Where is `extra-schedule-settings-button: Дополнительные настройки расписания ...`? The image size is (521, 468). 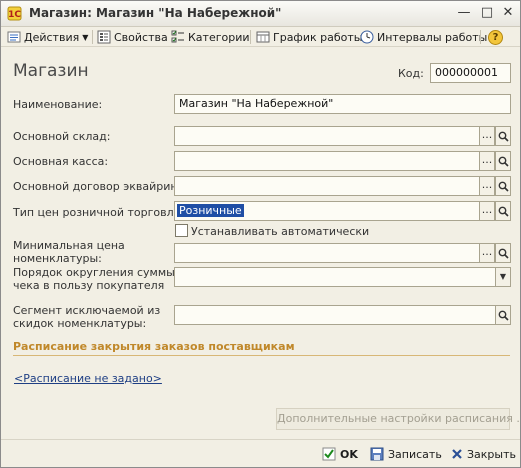 extra-schedule-settings-button: Дополнительные настройки расписания ... is located at coordinates (398, 419).